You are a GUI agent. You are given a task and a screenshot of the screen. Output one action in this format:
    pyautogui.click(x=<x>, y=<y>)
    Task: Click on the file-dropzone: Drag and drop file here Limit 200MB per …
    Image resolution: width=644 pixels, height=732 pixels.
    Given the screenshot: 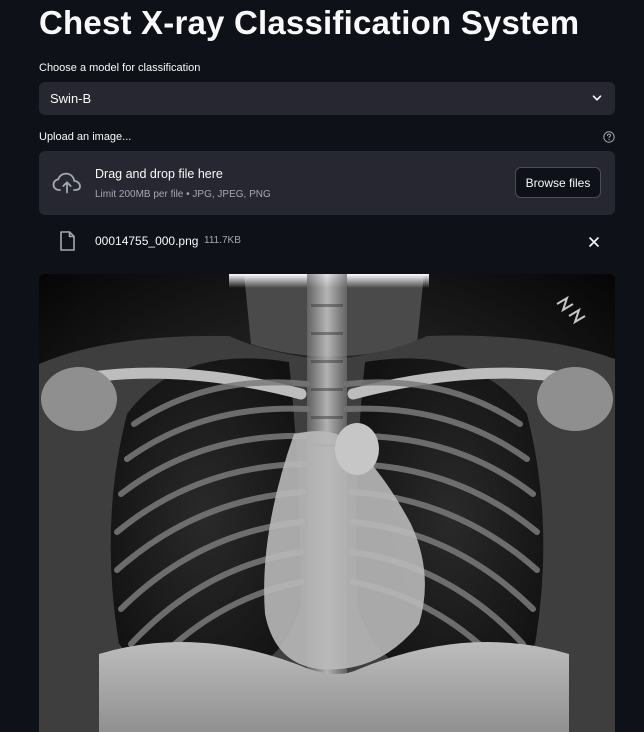 What is the action you would take?
    pyautogui.click(x=327, y=183)
    